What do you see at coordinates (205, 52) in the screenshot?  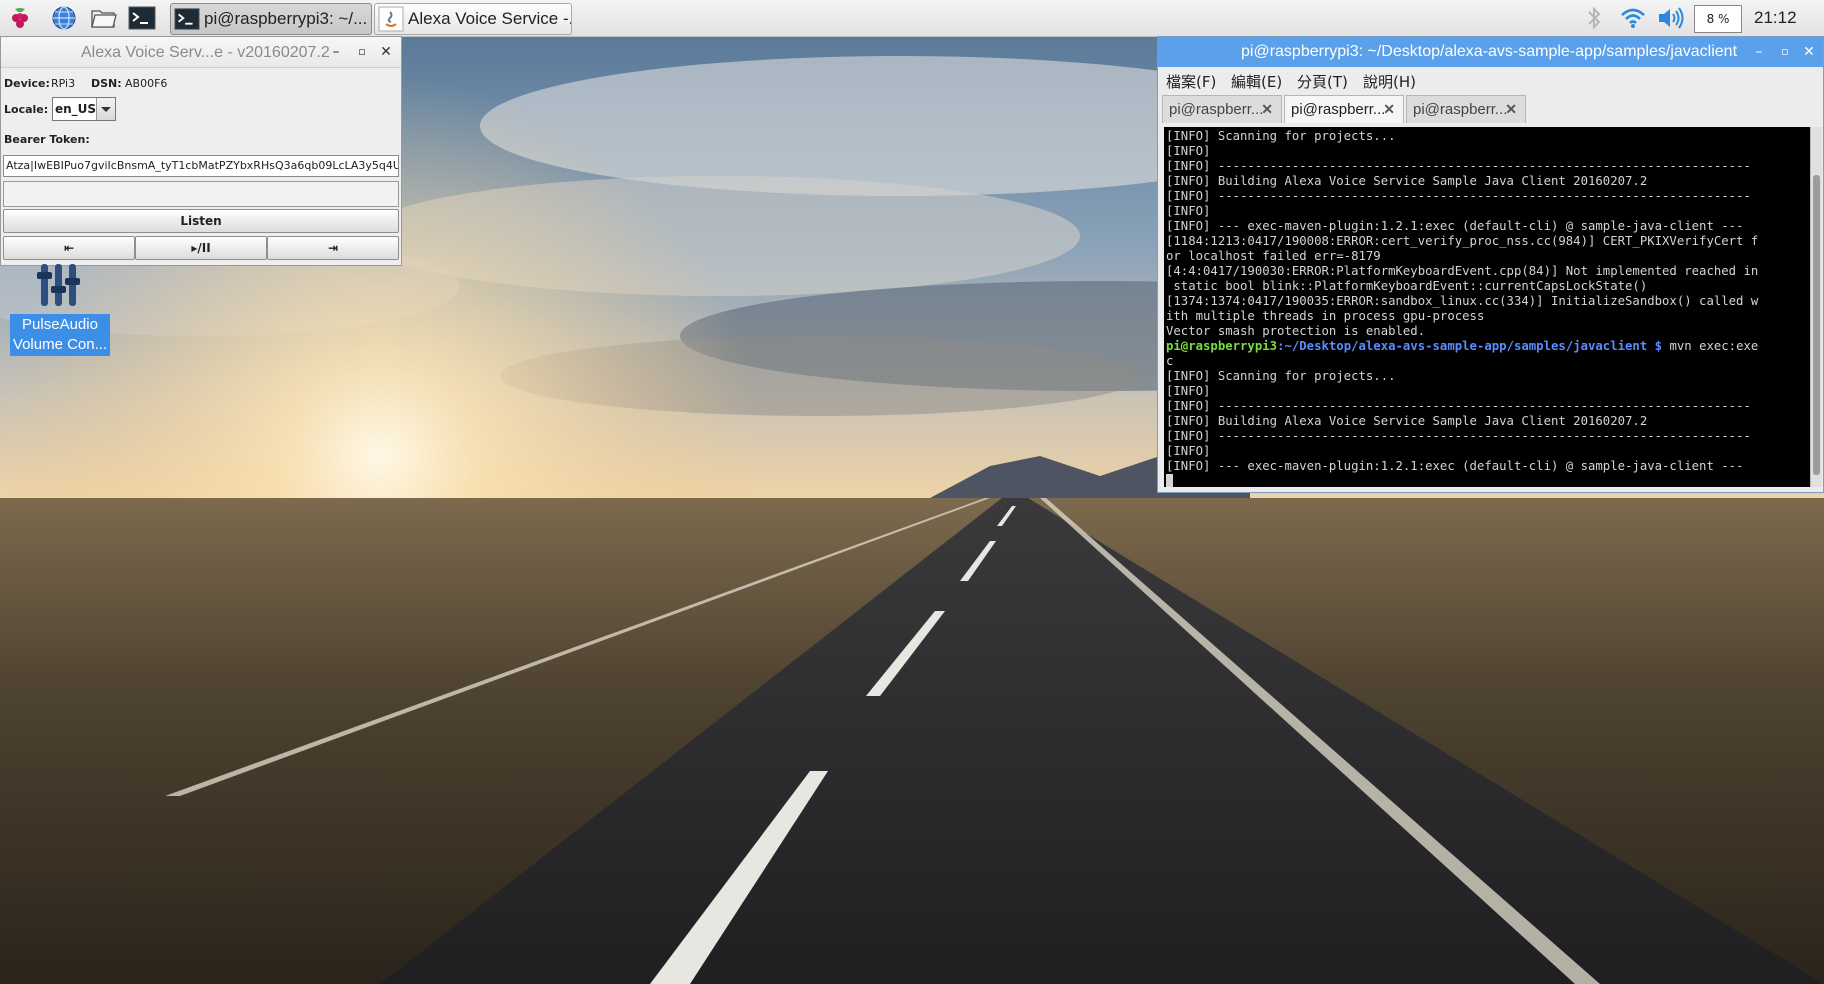 I see `window-title: Alexa Voice Serv...e - v20160207.2` at bounding box center [205, 52].